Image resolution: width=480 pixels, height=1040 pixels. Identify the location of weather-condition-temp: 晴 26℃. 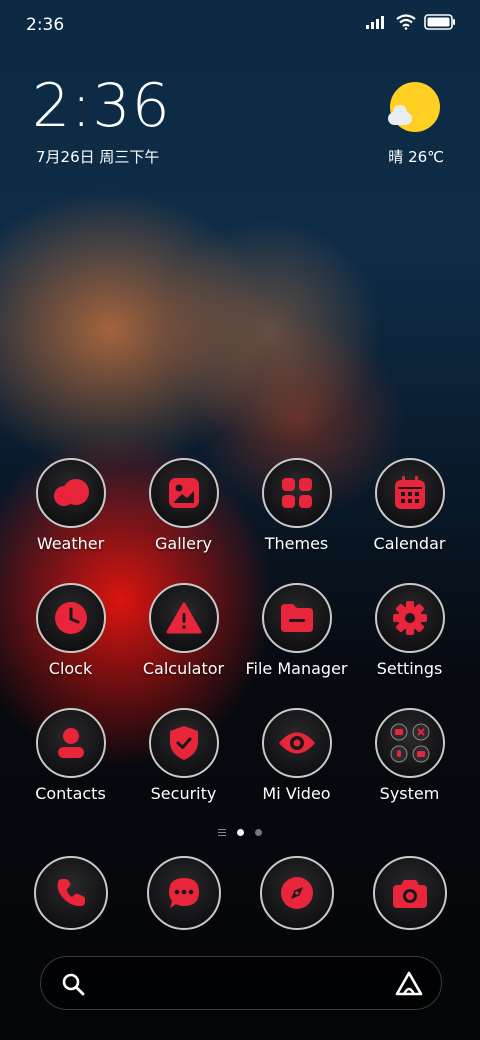
(416, 157).